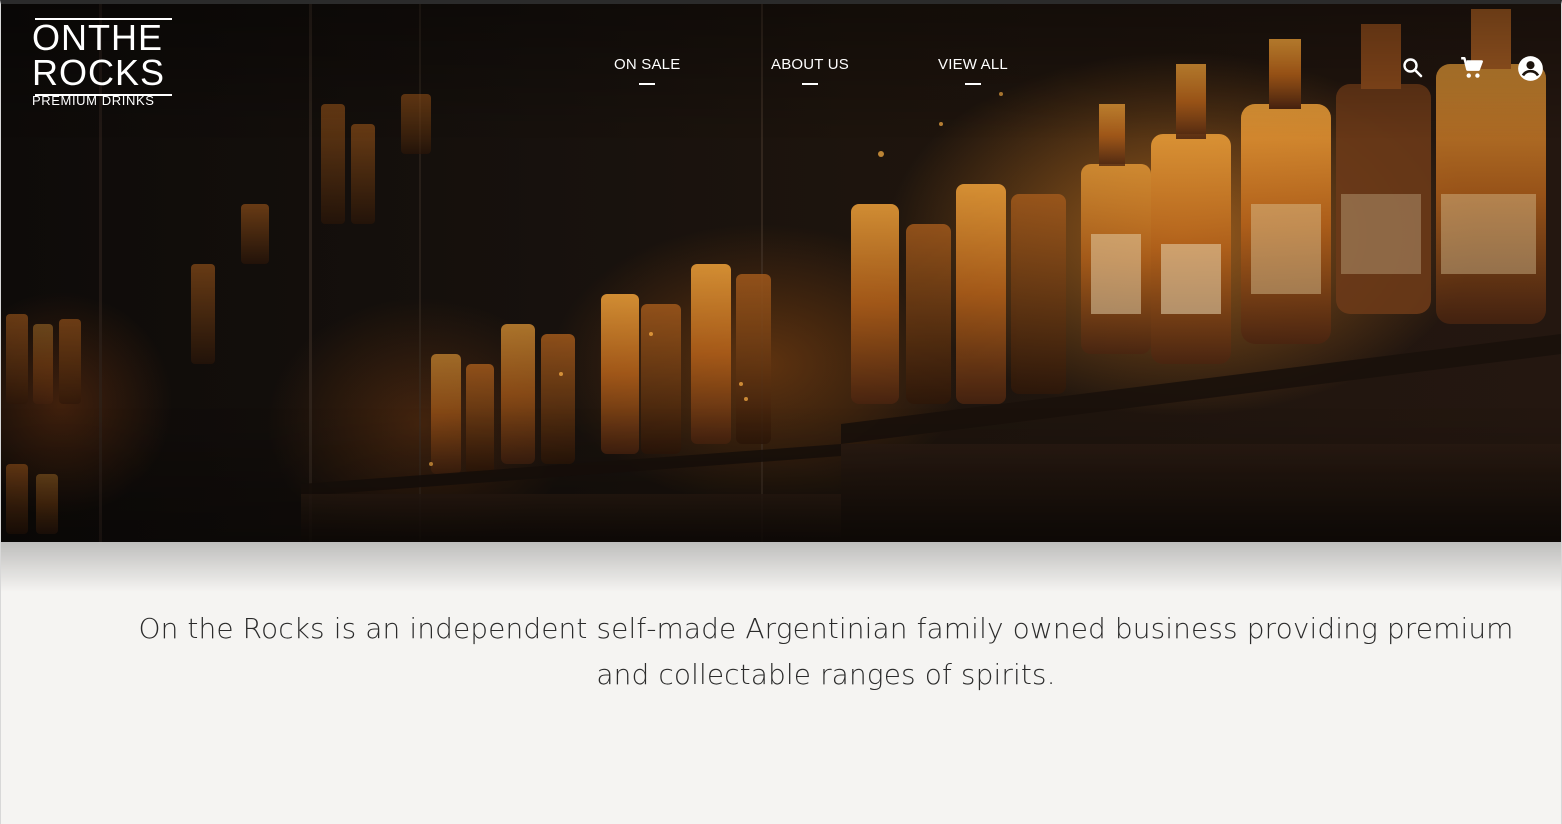 The image size is (1562, 824). What do you see at coordinates (103, 19) in the screenshot?
I see `logo-top-rule` at bounding box center [103, 19].